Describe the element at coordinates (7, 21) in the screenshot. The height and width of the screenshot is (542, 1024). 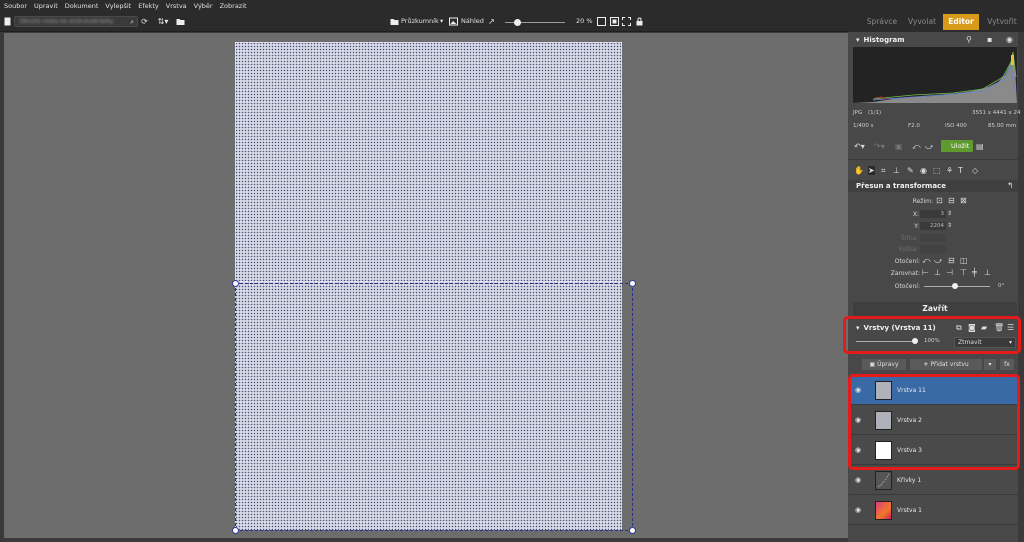
I see `document-icon` at that location.